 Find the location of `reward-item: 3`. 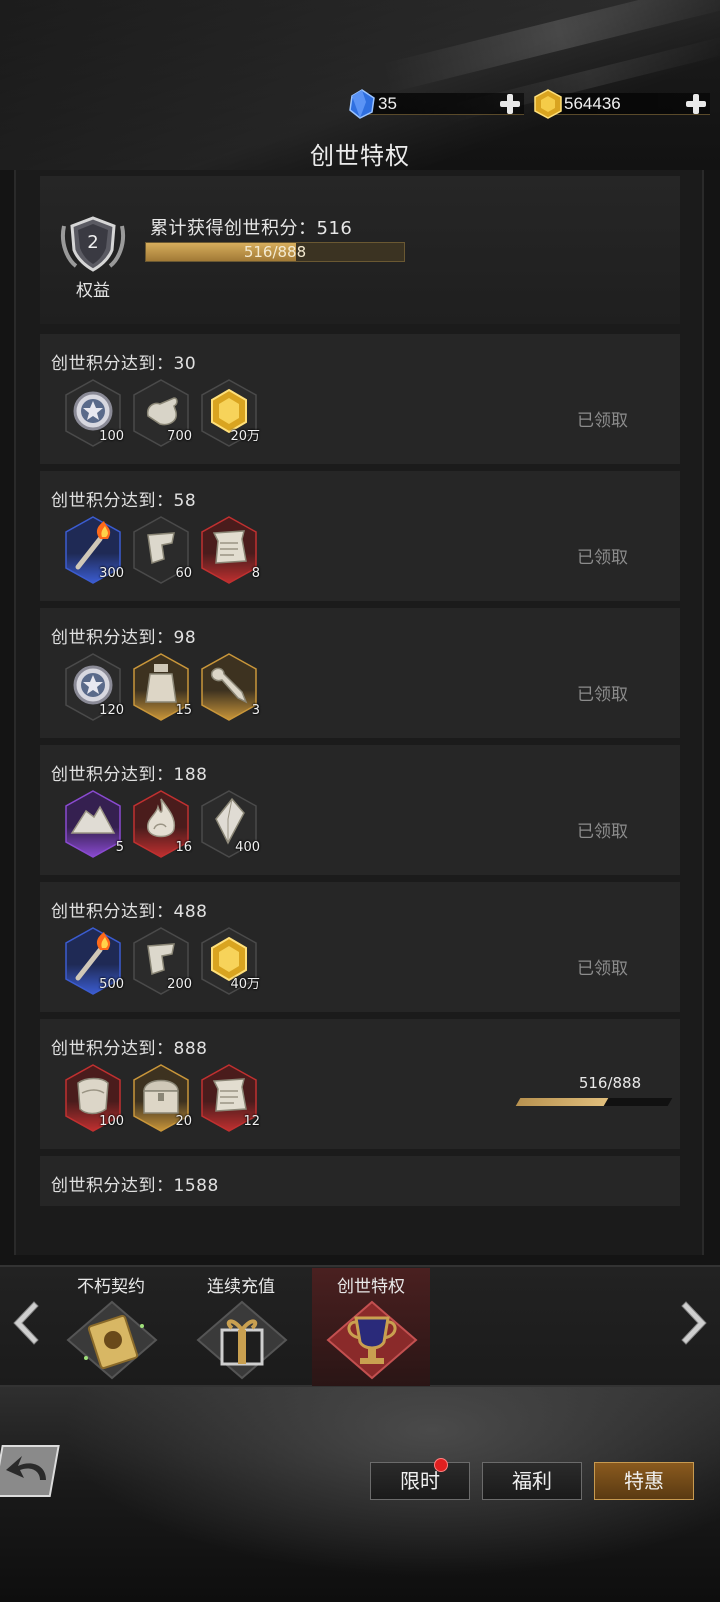

reward-item: 3 is located at coordinates (229, 687).